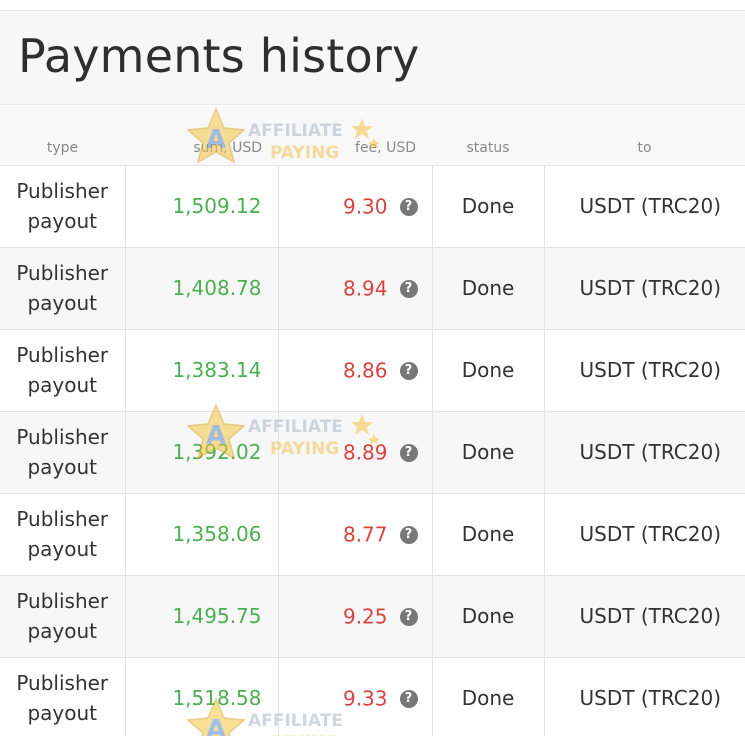 The height and width of the screenshot is (736, 745). Describe the element at coordinates (365, 206) in the screenshot. I see `fee-value: 9.30` at that location.